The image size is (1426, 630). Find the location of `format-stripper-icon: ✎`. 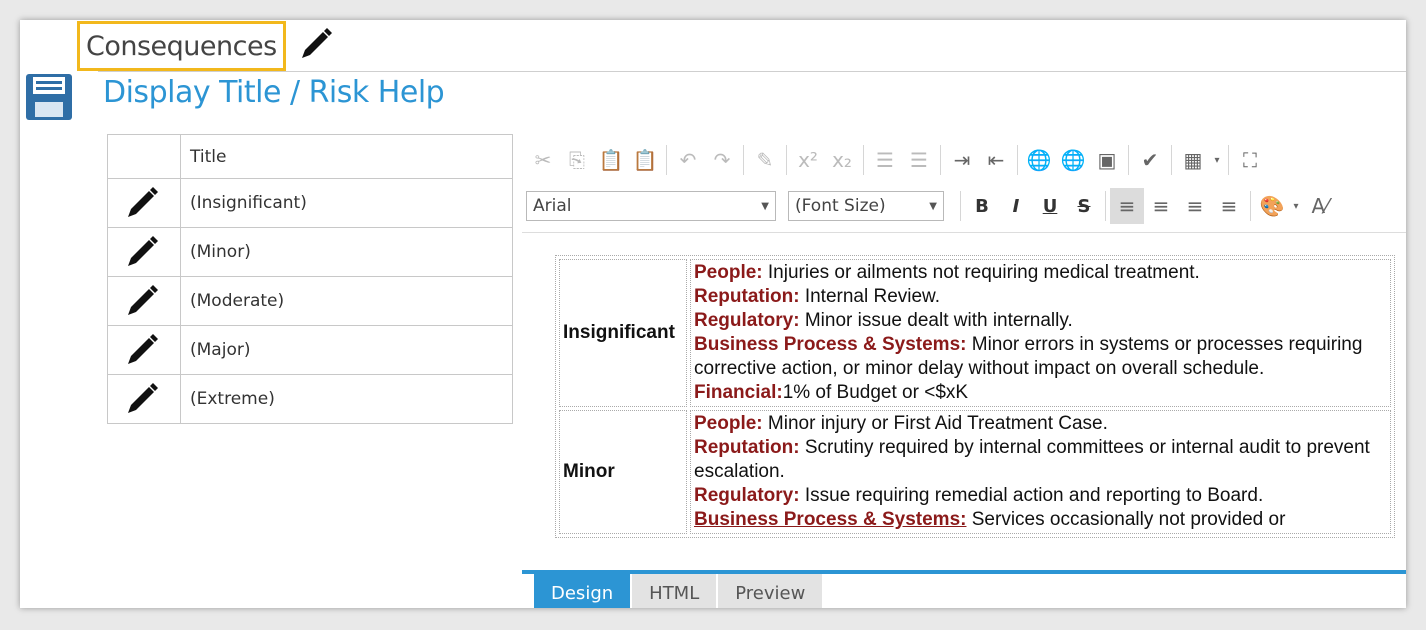

format-stripper-icon: ✎ is located at coordinates (765, 160).